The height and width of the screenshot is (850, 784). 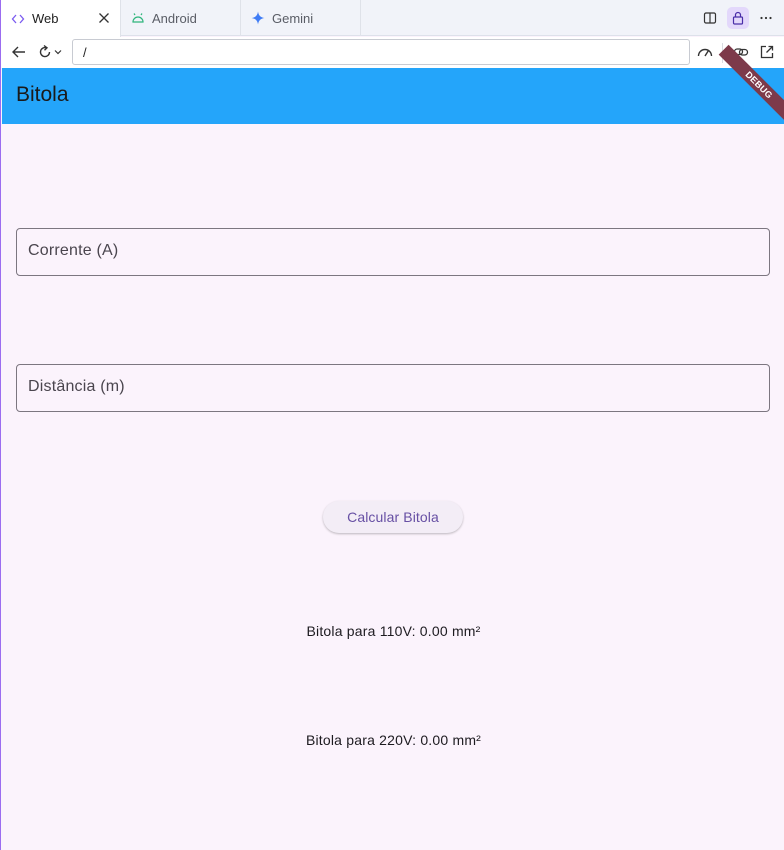 I want to click on back-arrow-icon, so click(x=19, y=52).